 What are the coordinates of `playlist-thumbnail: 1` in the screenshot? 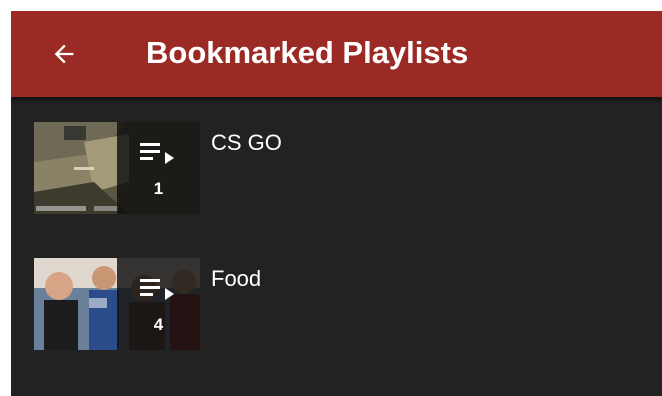 It's located at (117, 168).